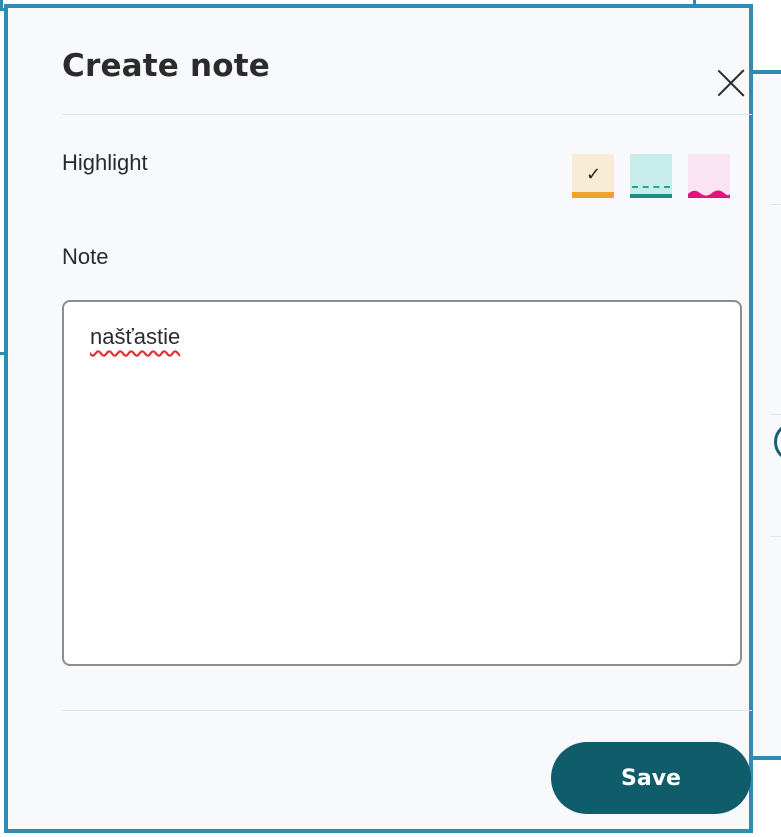 The width and height of the screenshot is (781, 837). I want to click on highlight-pink-swatch, so click(709, 176).